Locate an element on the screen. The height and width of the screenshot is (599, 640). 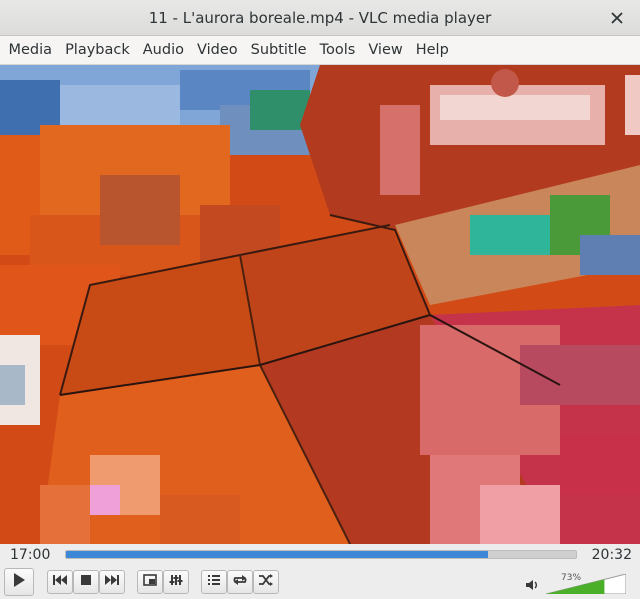
loop-icon is located at coordinates (240, 582).